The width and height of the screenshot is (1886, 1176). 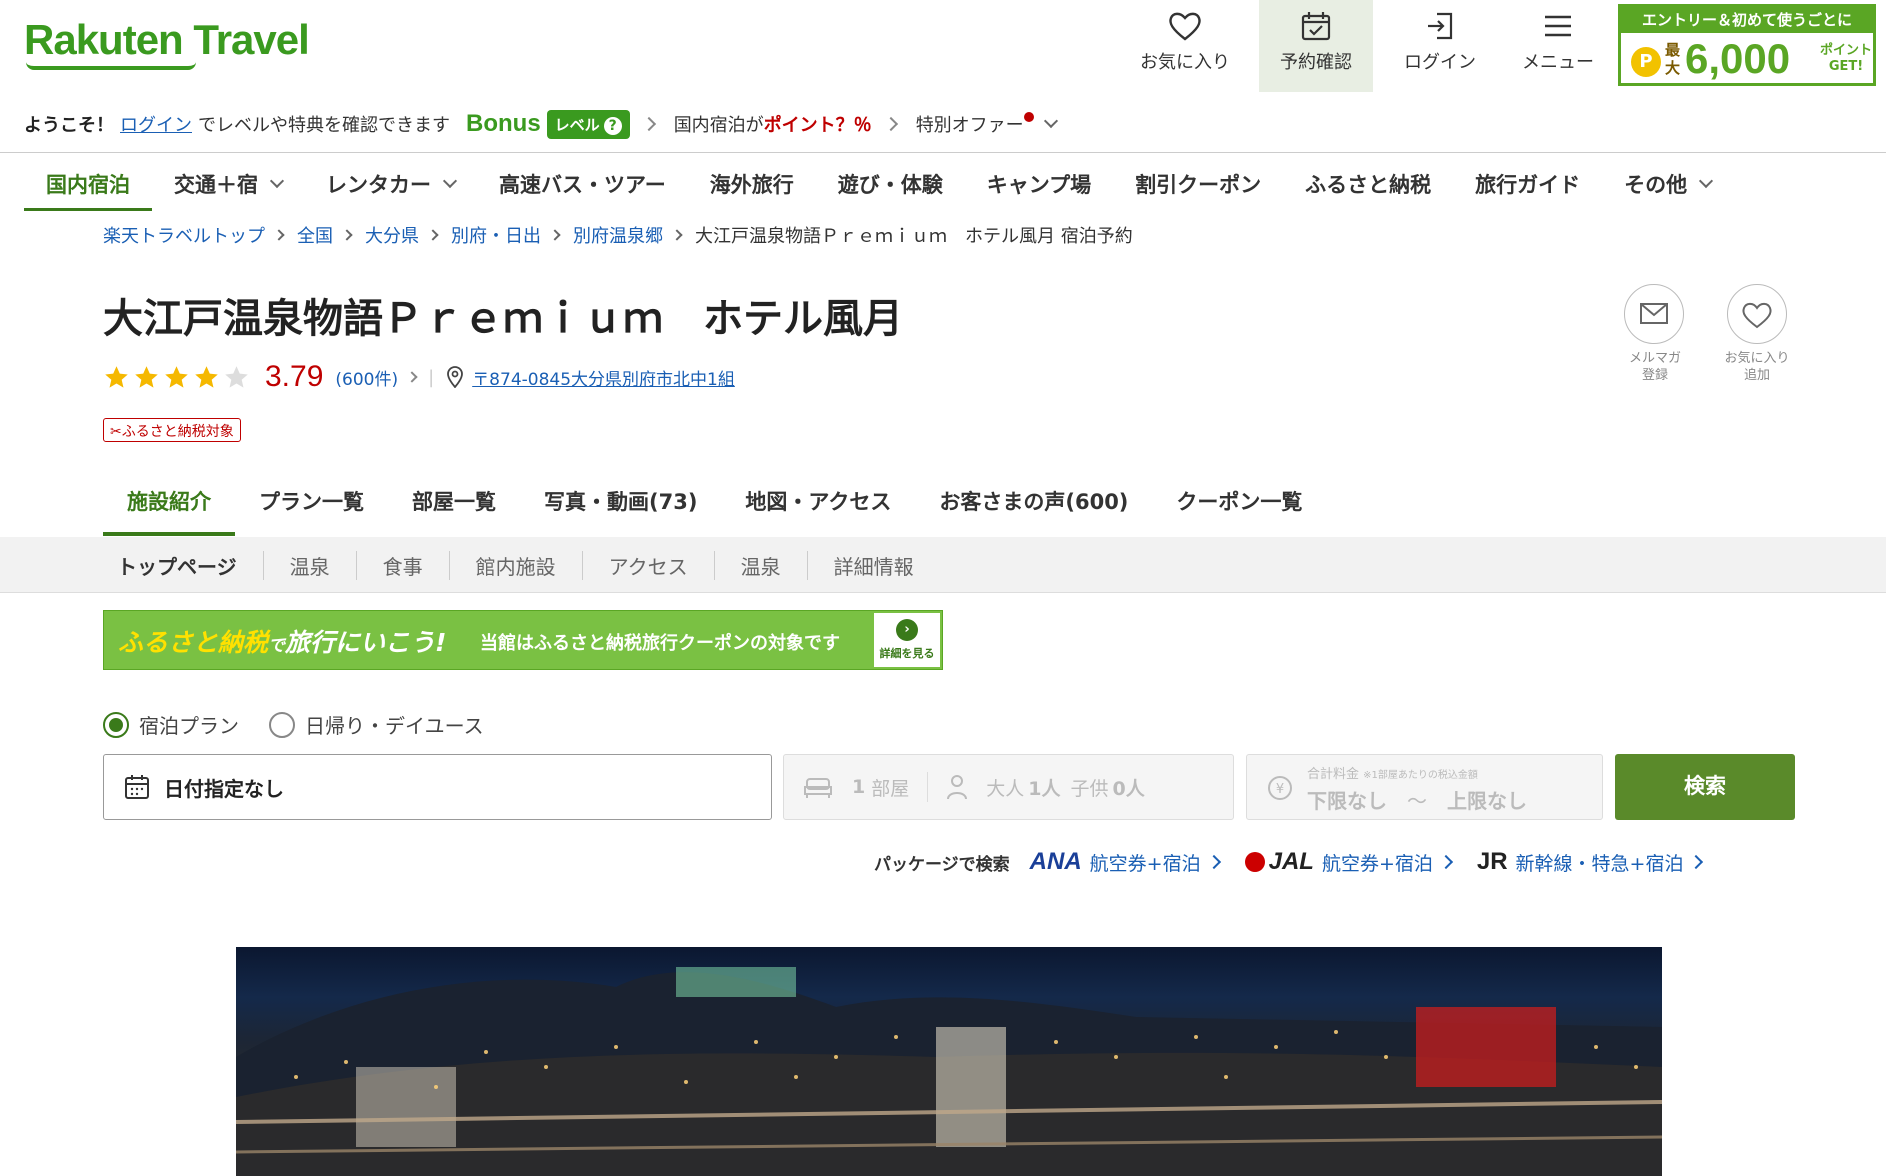 What do you see at coordinates (309, 565) in the screenshot?
I see `subtab-onsen: 温泉` at bounding box center [309, 565].